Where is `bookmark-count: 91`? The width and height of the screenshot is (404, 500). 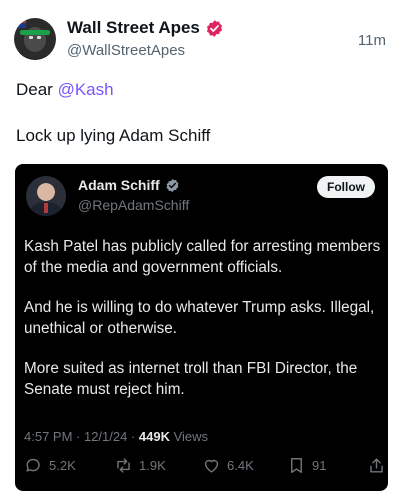 bookmark-count: 91 is located at coordinates (319, 465).